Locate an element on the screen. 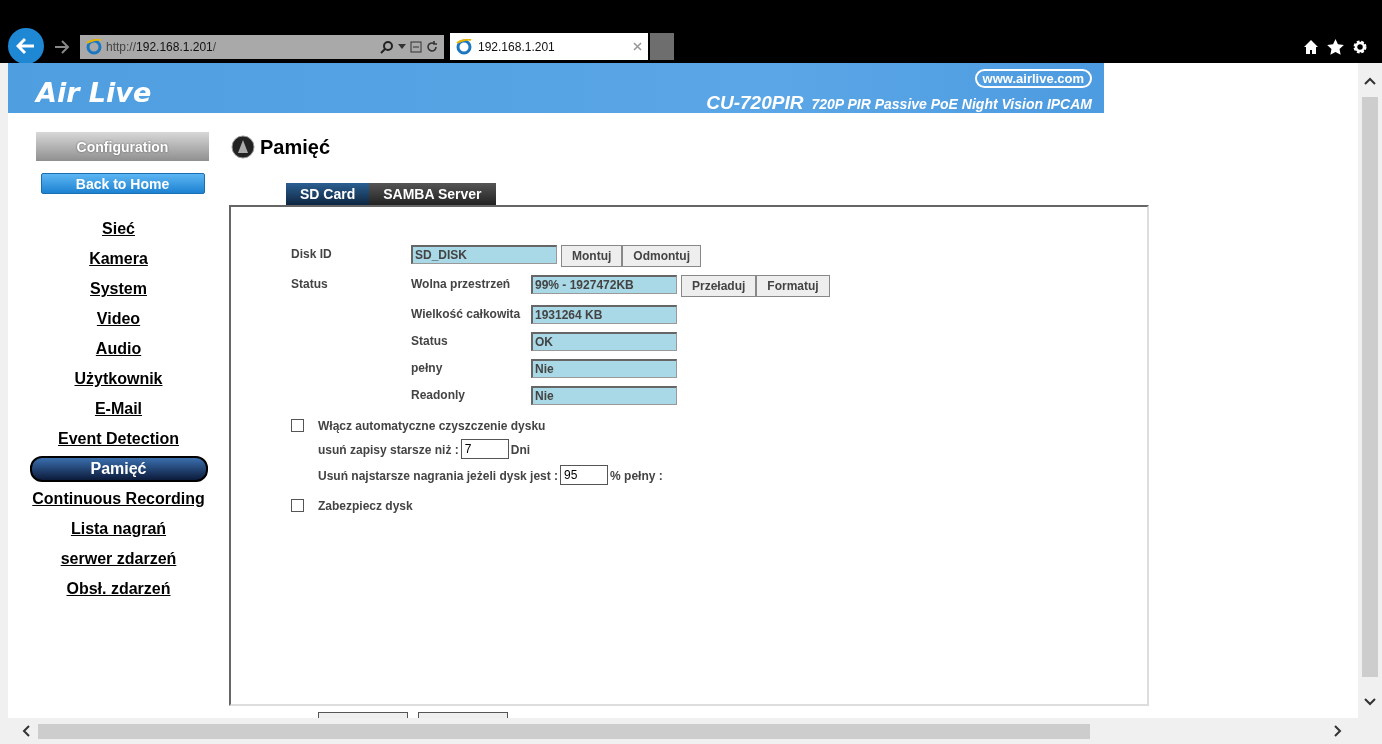 Image resolution: width=1382 pixels, height=744 pixels. field-label: Disk ID is located at coordinates (312, 254).